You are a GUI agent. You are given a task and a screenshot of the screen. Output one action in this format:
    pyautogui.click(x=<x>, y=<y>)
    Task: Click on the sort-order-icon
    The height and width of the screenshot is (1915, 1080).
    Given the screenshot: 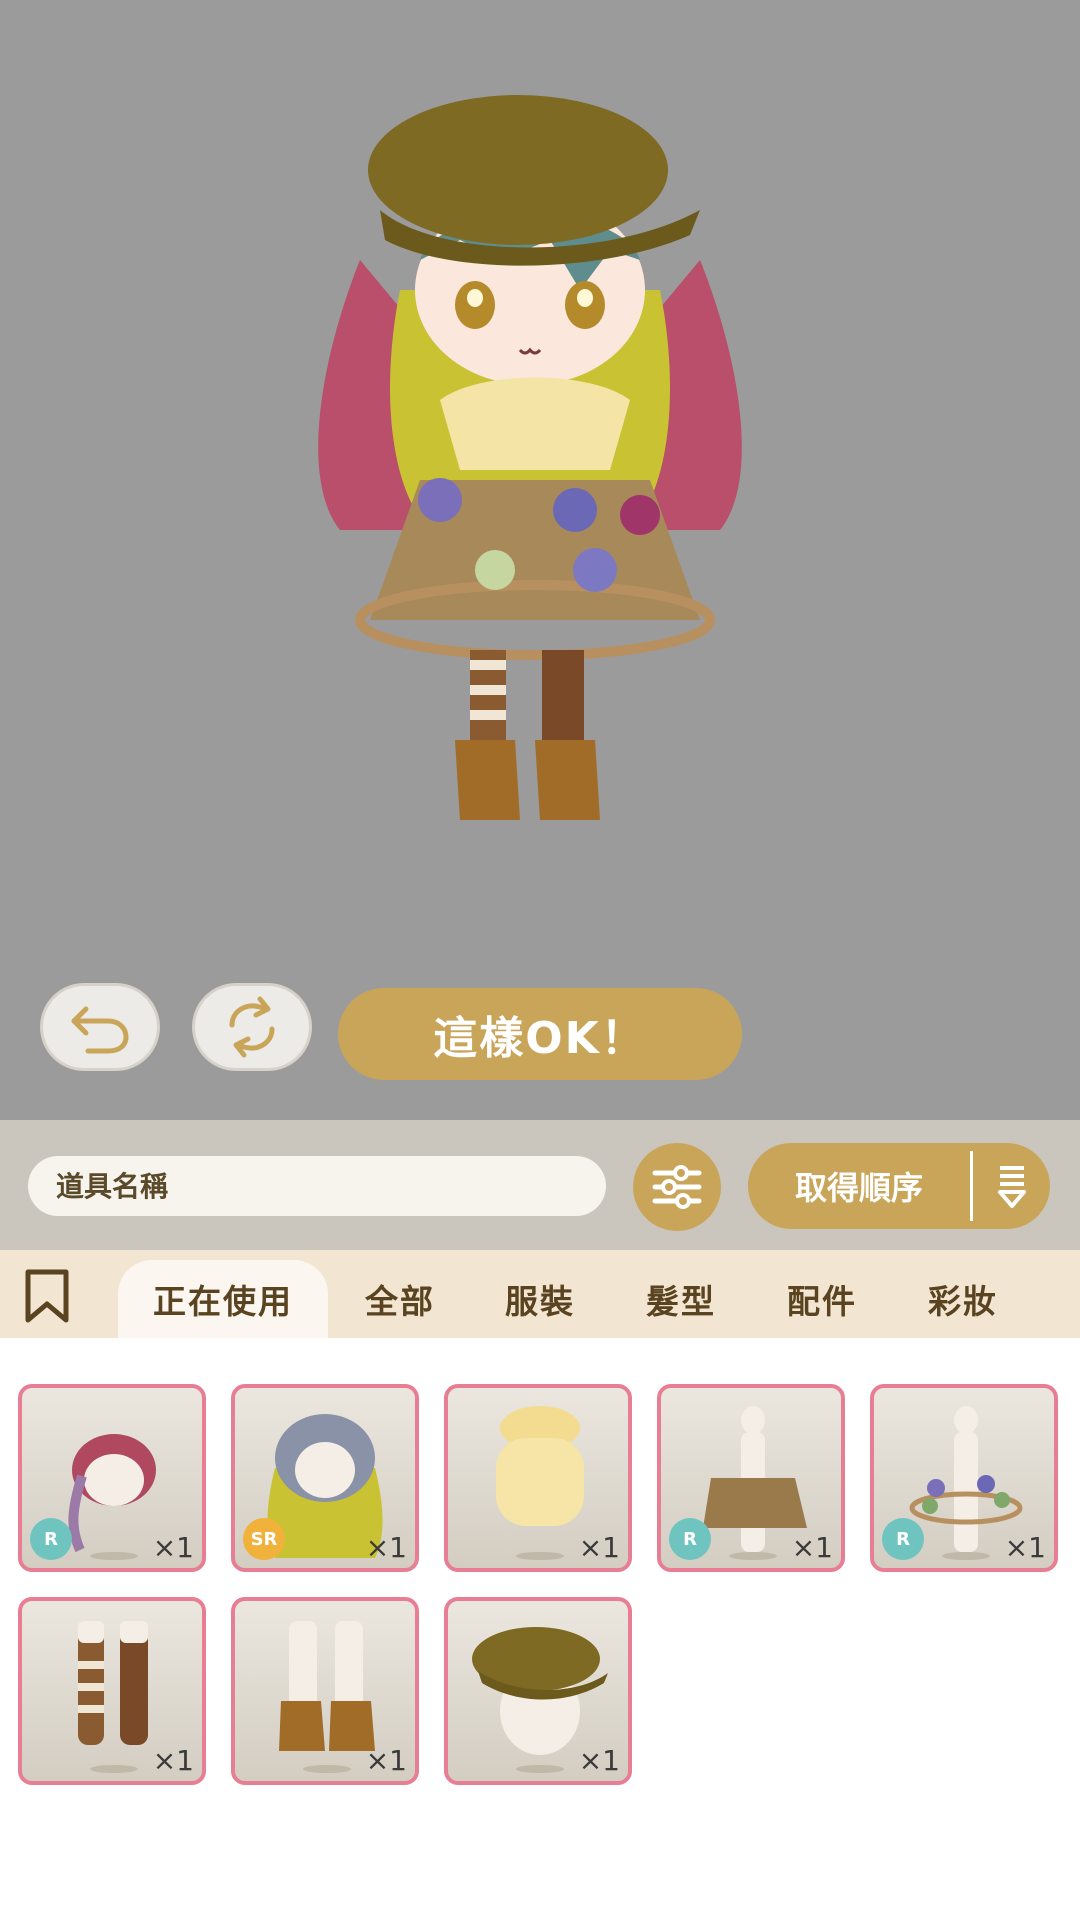 What is the action you would take?
    pyautogui.click(x=1011, y=1186)
    